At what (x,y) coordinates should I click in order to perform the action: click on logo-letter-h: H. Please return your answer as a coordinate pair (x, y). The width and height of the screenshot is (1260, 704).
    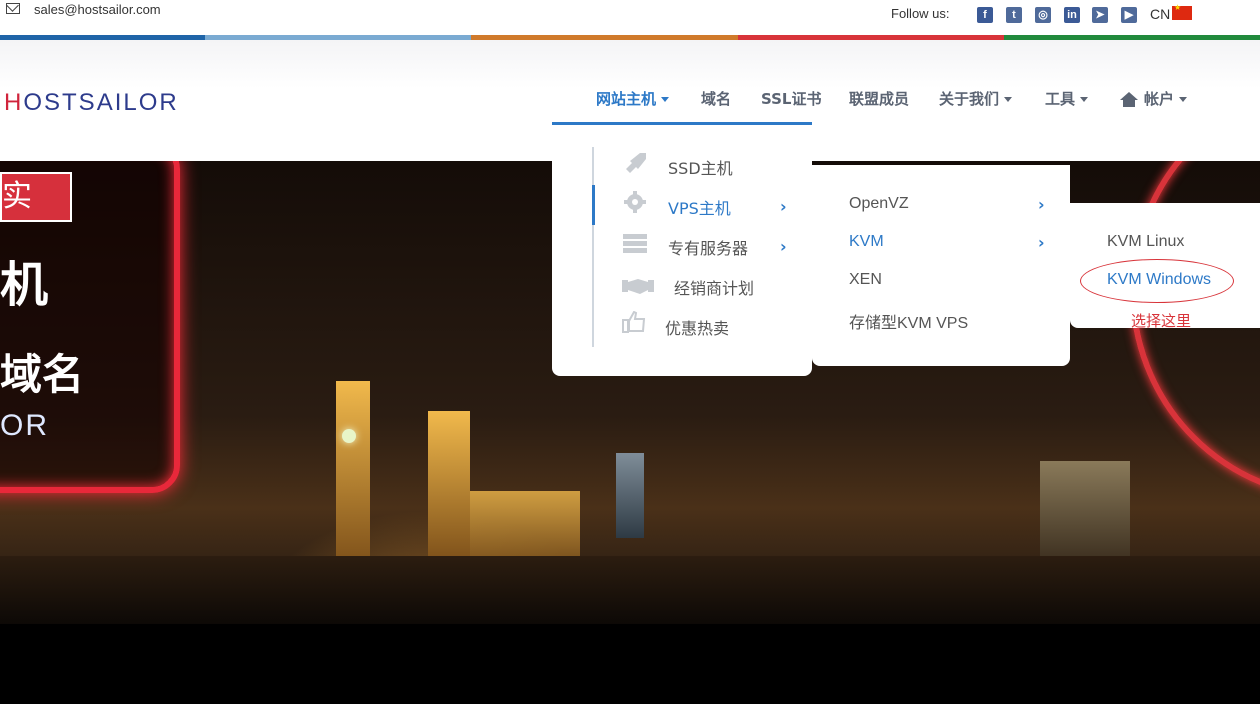
    Looking at the image, I should click on (14, 102).